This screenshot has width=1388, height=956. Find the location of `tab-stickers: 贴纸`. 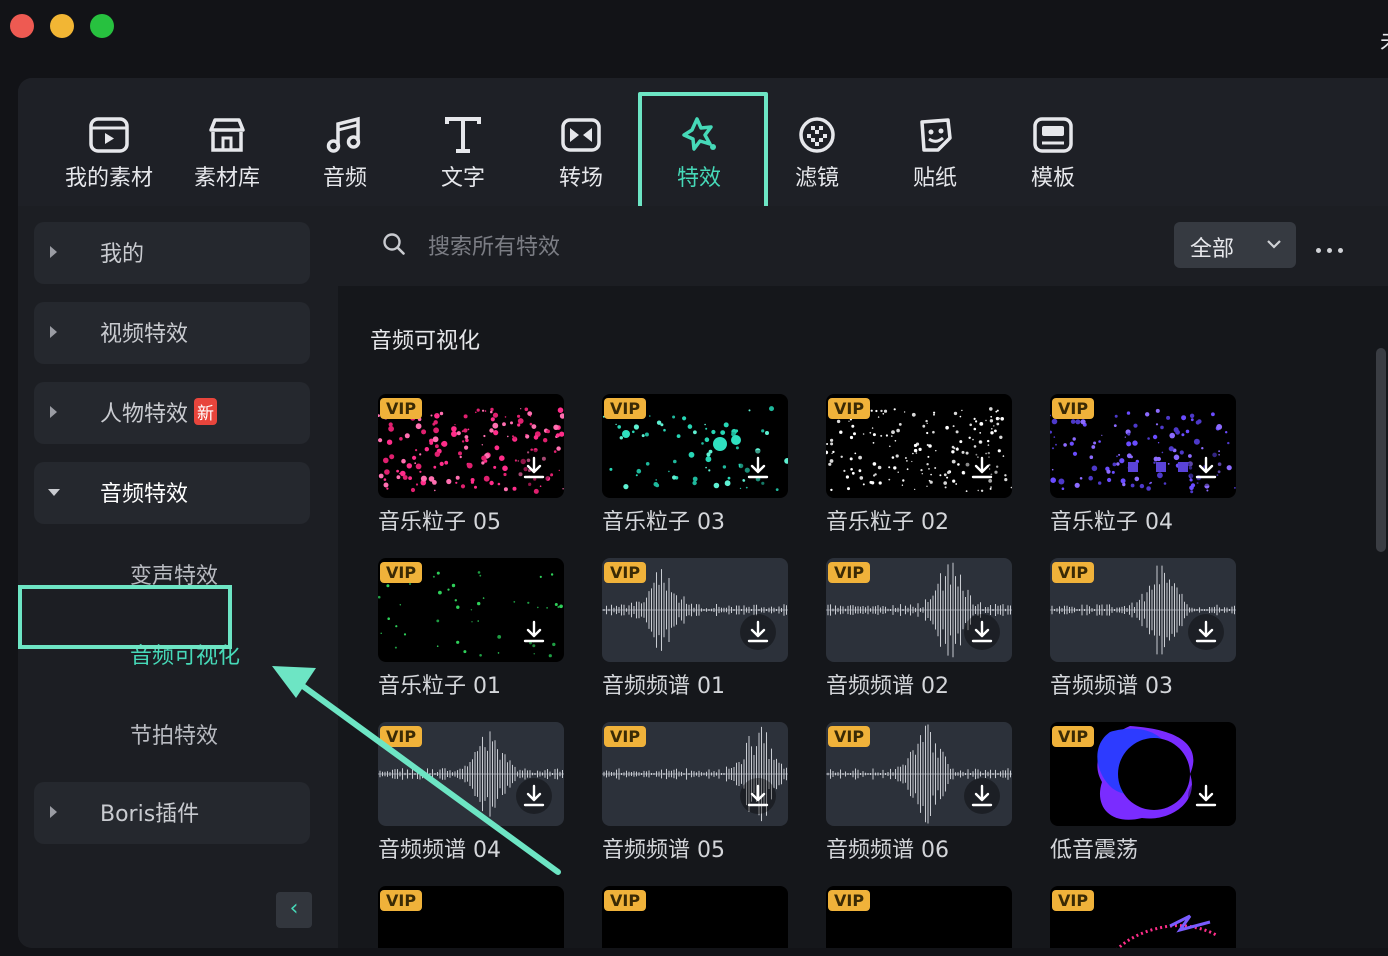

tab-stickers: 贴纸 is located at coordinates (935, 156).